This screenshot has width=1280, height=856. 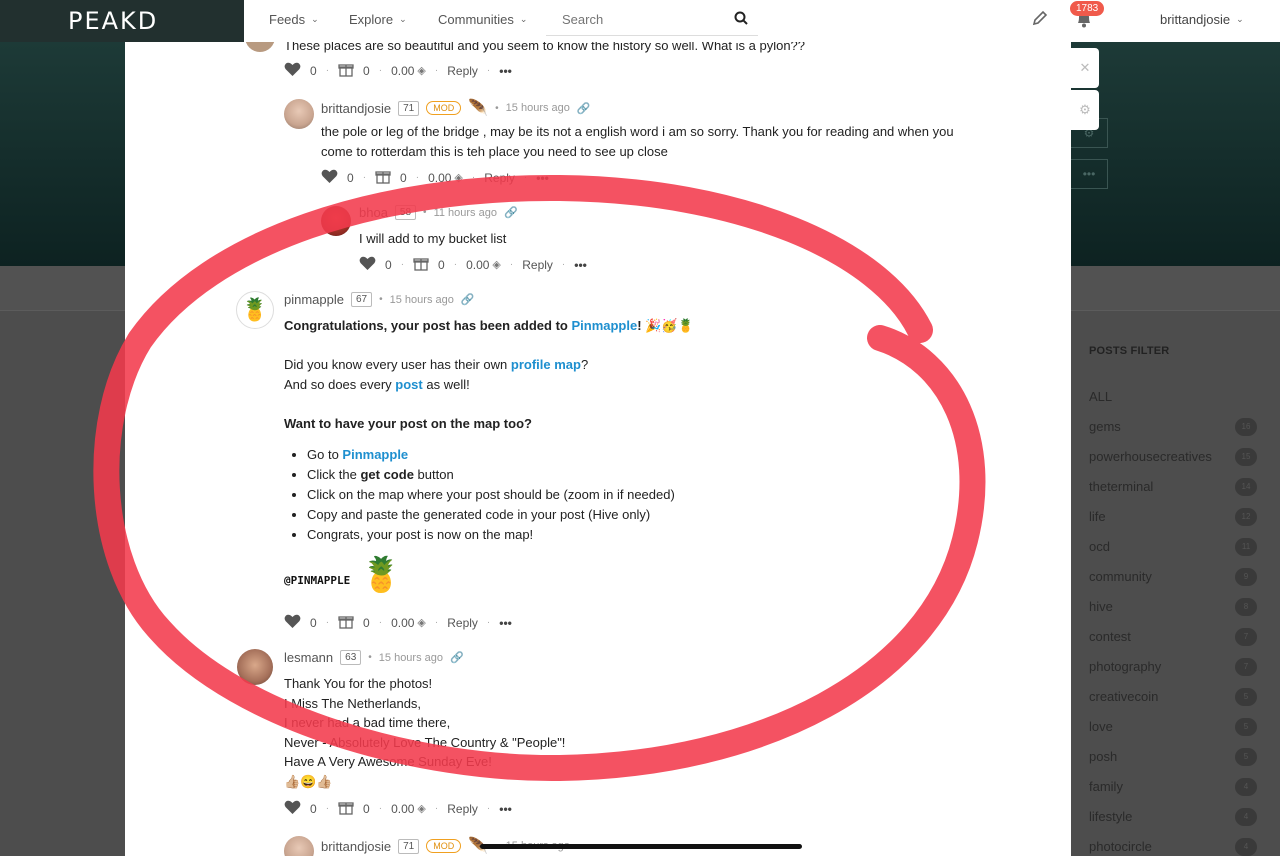 What do you see at coordinates (1124, 696) in the screenshot?
I see `filter-label: creativecoin` at bounding box center [1124, 696].